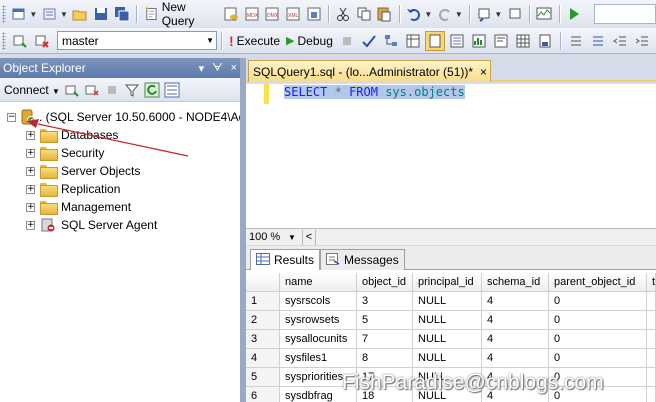 This screenshot has width=656, height=402. I want to click on cell-rownum: 6, so click(263, 394).